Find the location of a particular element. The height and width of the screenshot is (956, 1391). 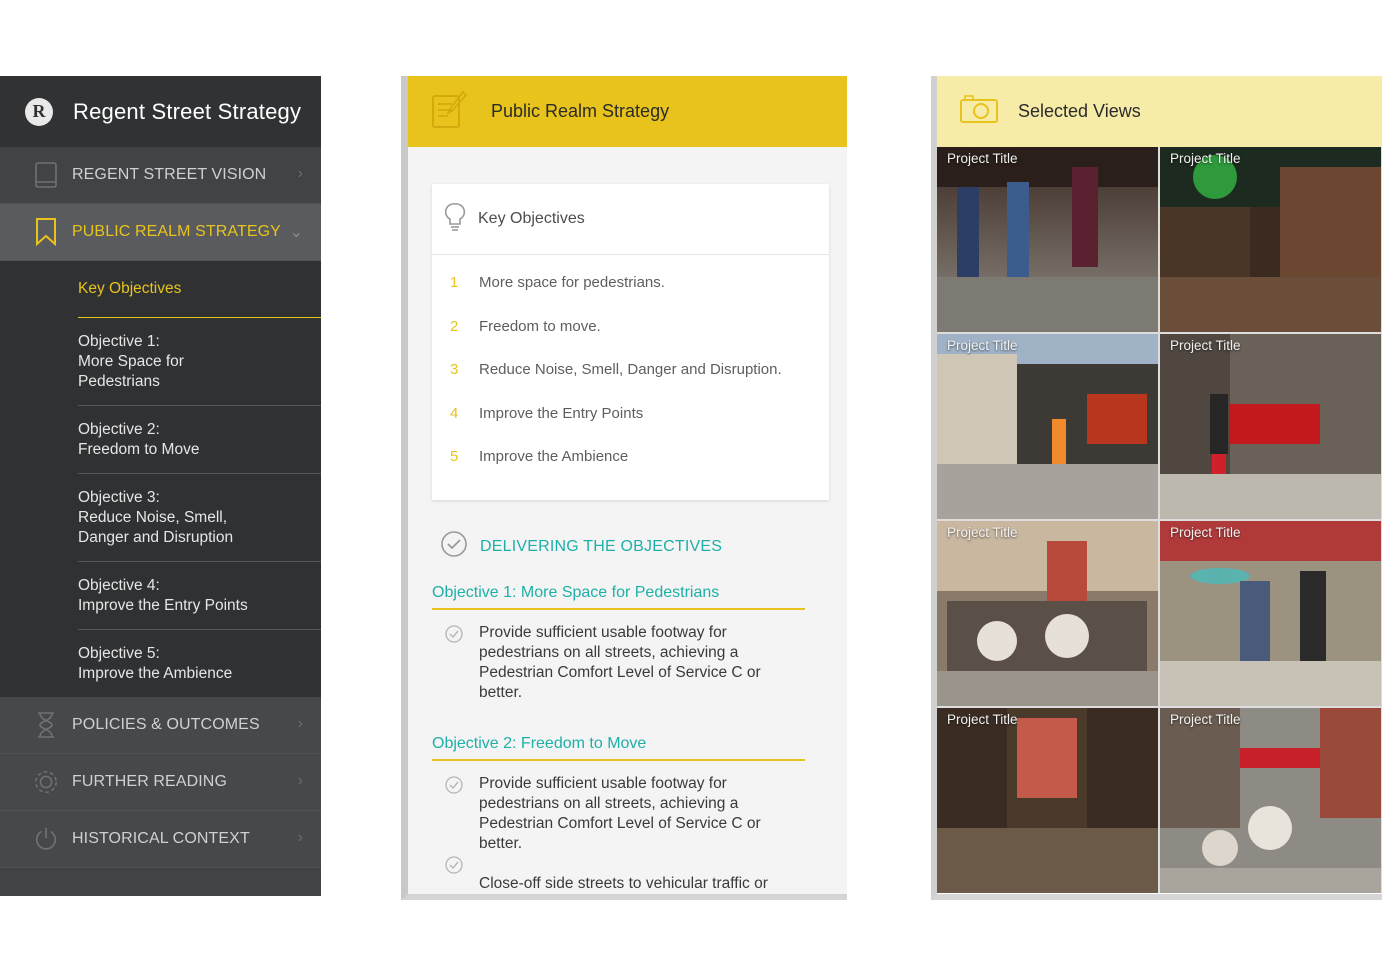

item-text: Improve the Ambience is located at coordinates (554, 457).